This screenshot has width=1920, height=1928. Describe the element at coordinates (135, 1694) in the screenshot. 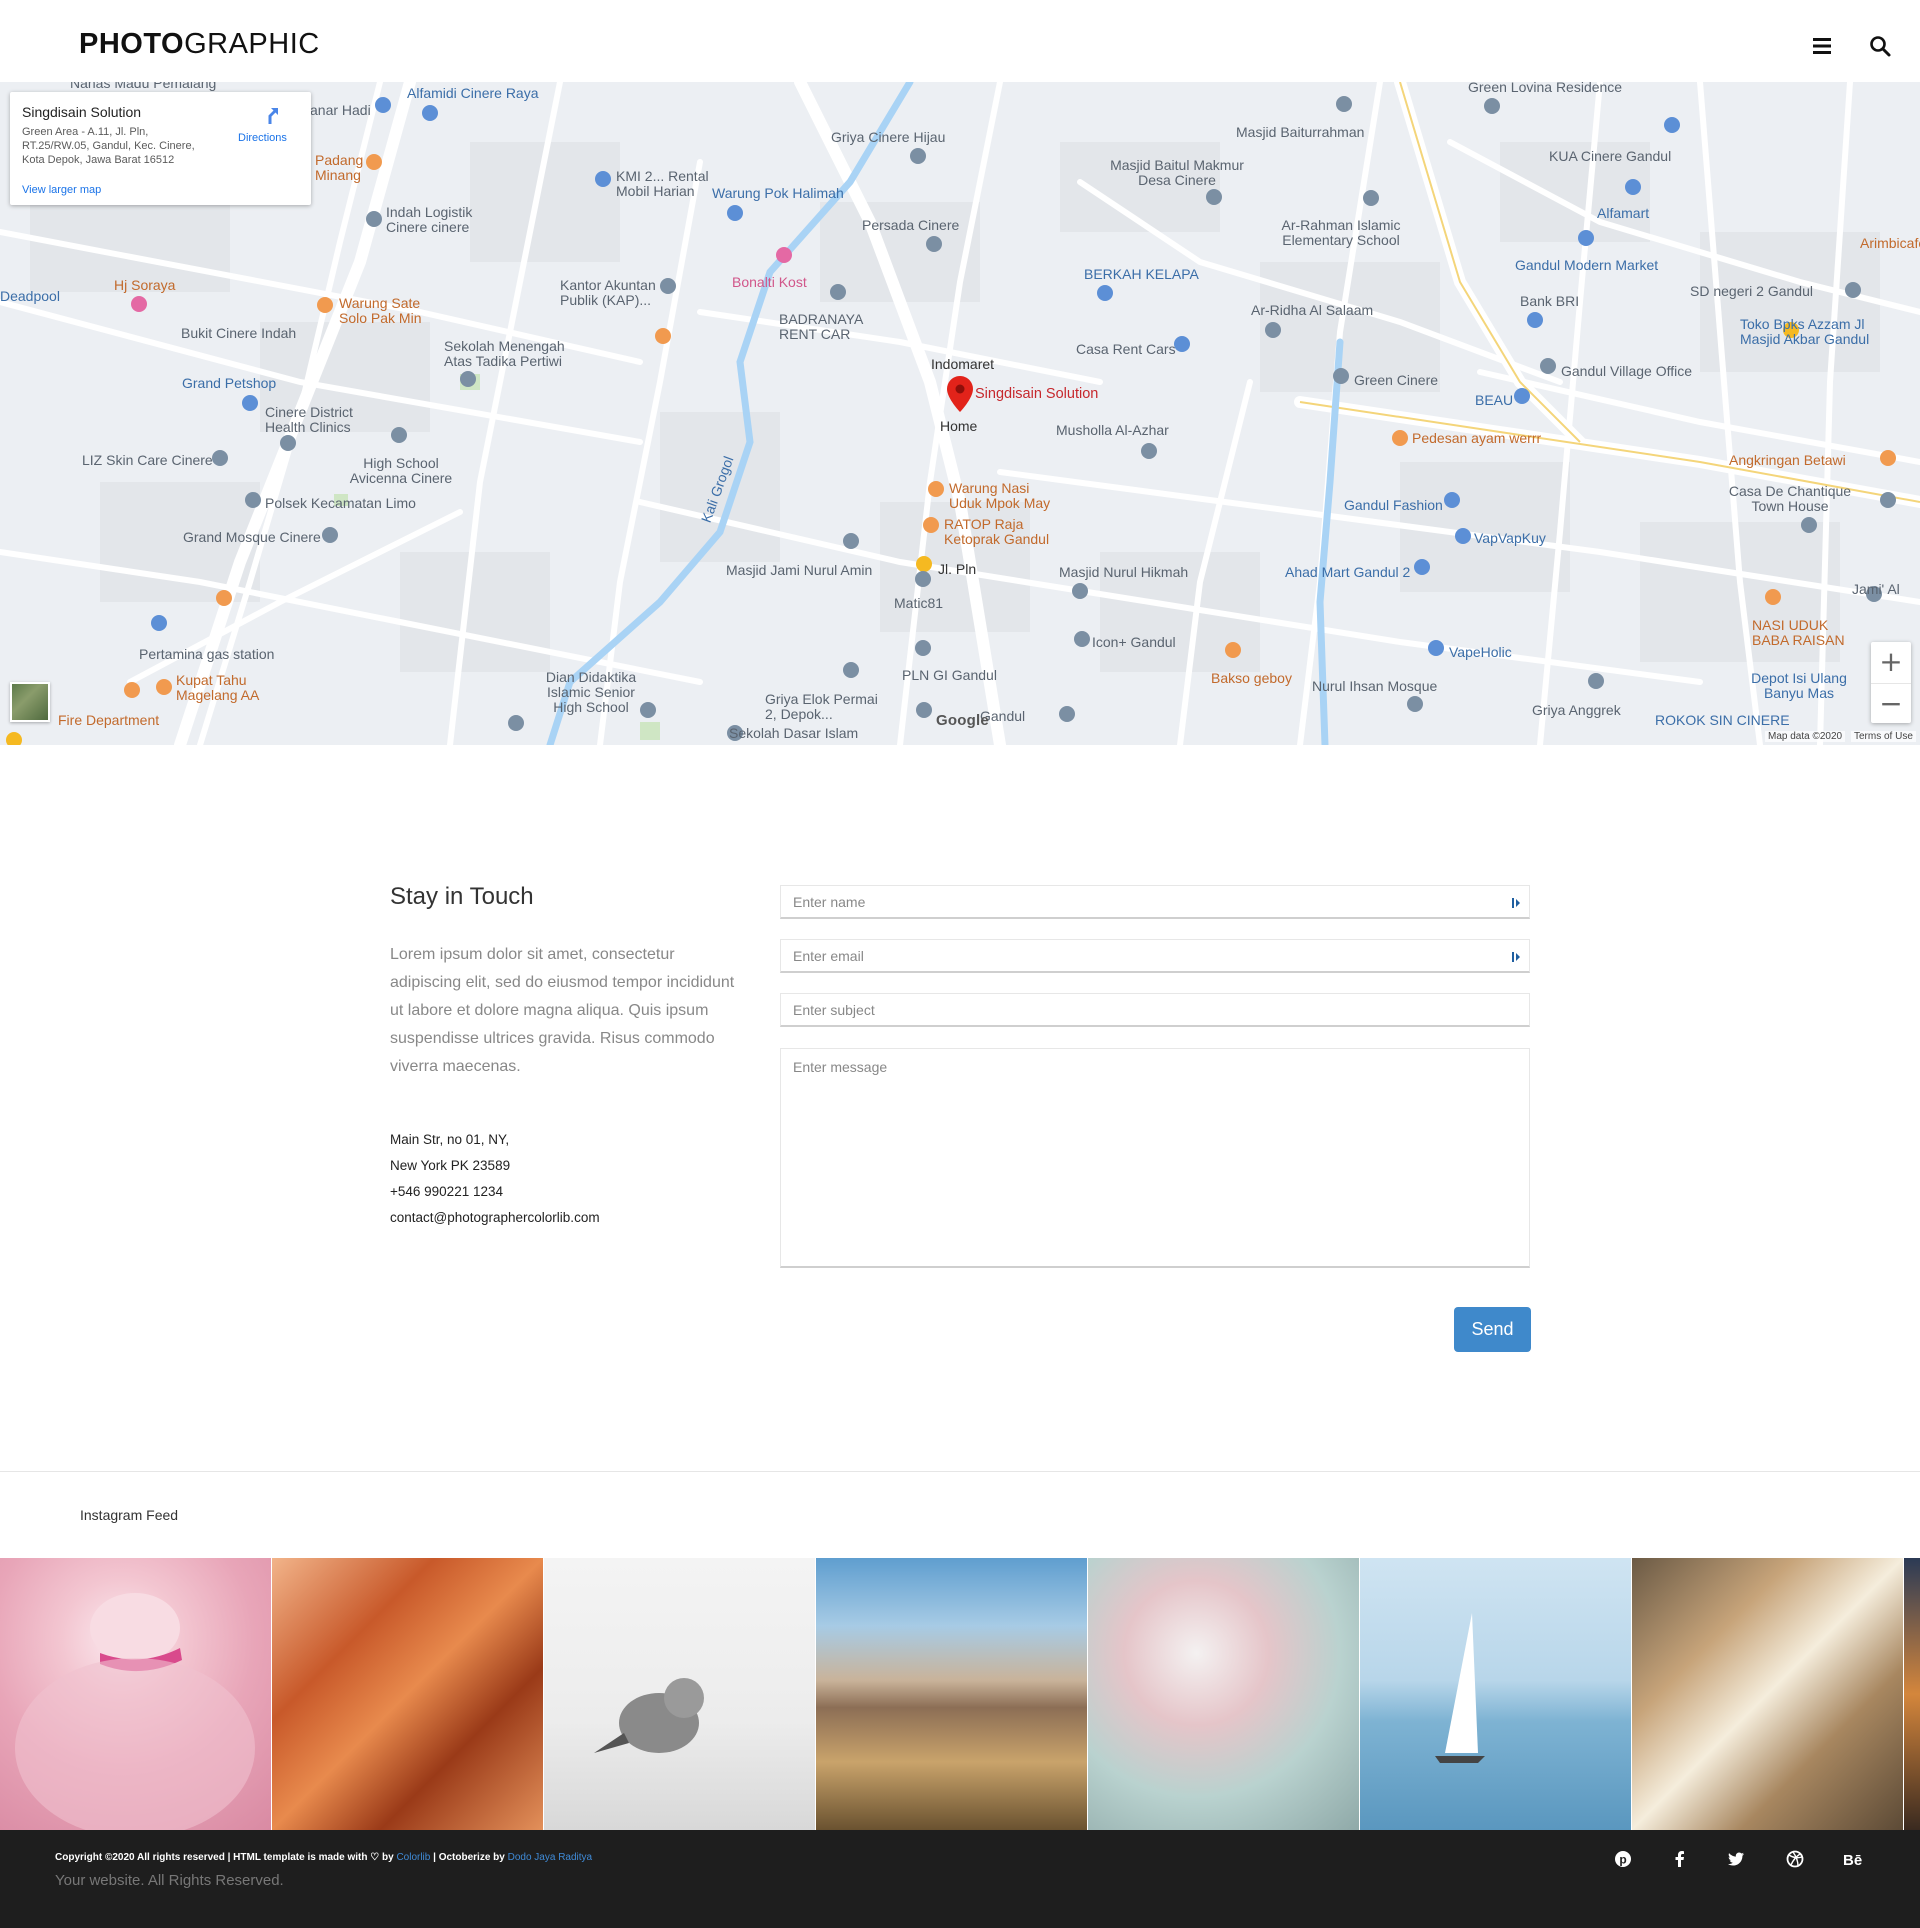

I see `instagram-photo-flamingo` at that location.